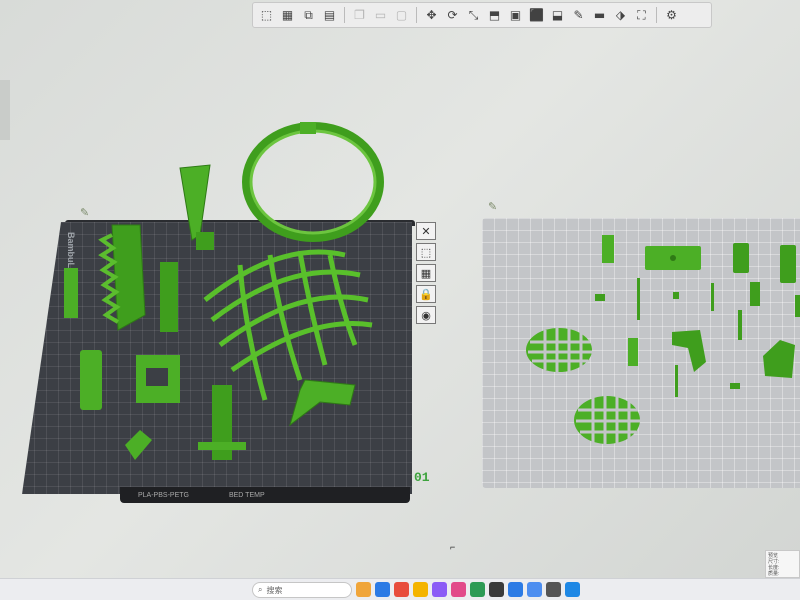  What do you see at coordinates (779, 359) in the screenshot?
I see `corner-part` at bounding box center [779, 359].